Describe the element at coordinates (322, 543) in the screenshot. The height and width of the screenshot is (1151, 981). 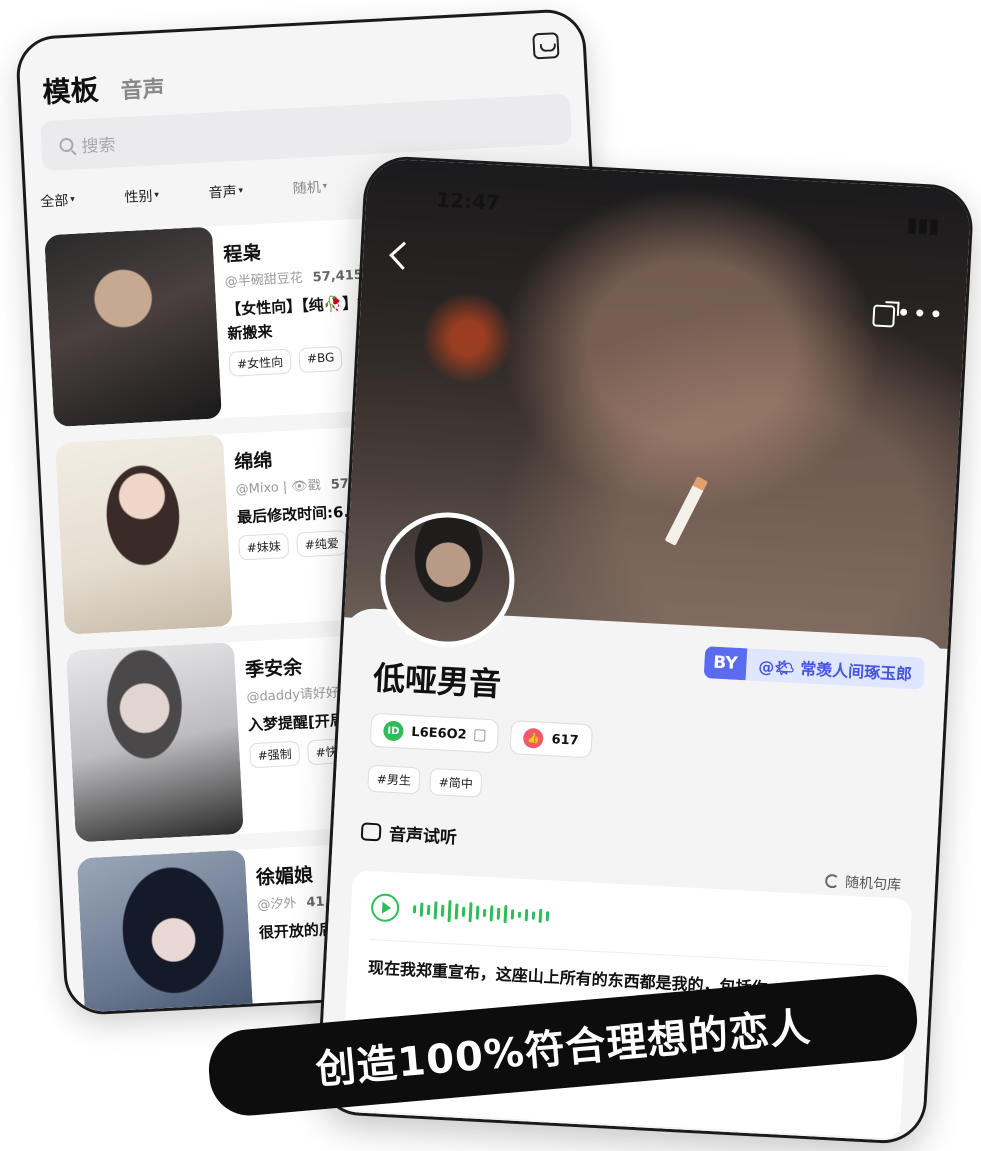
I see `tag: #纯爱` at that location.